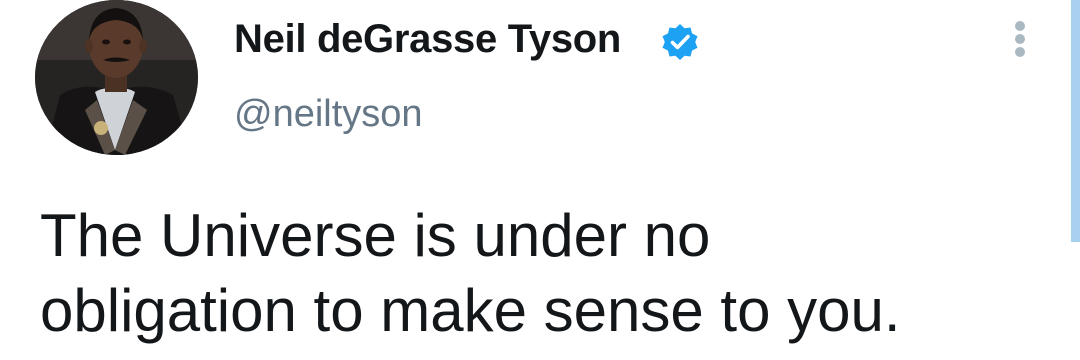 This screenshot has width=1080, height=360. I want to click on avatar, so click(116, 77).